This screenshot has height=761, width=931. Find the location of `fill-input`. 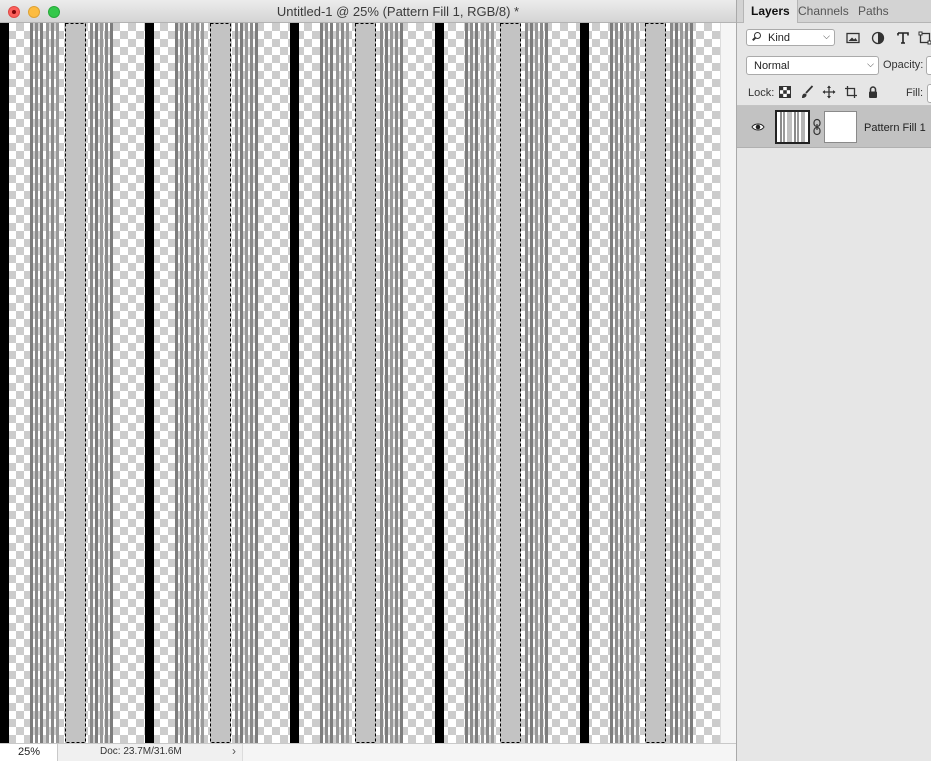

fill-input is located at coordinates (929, 93).